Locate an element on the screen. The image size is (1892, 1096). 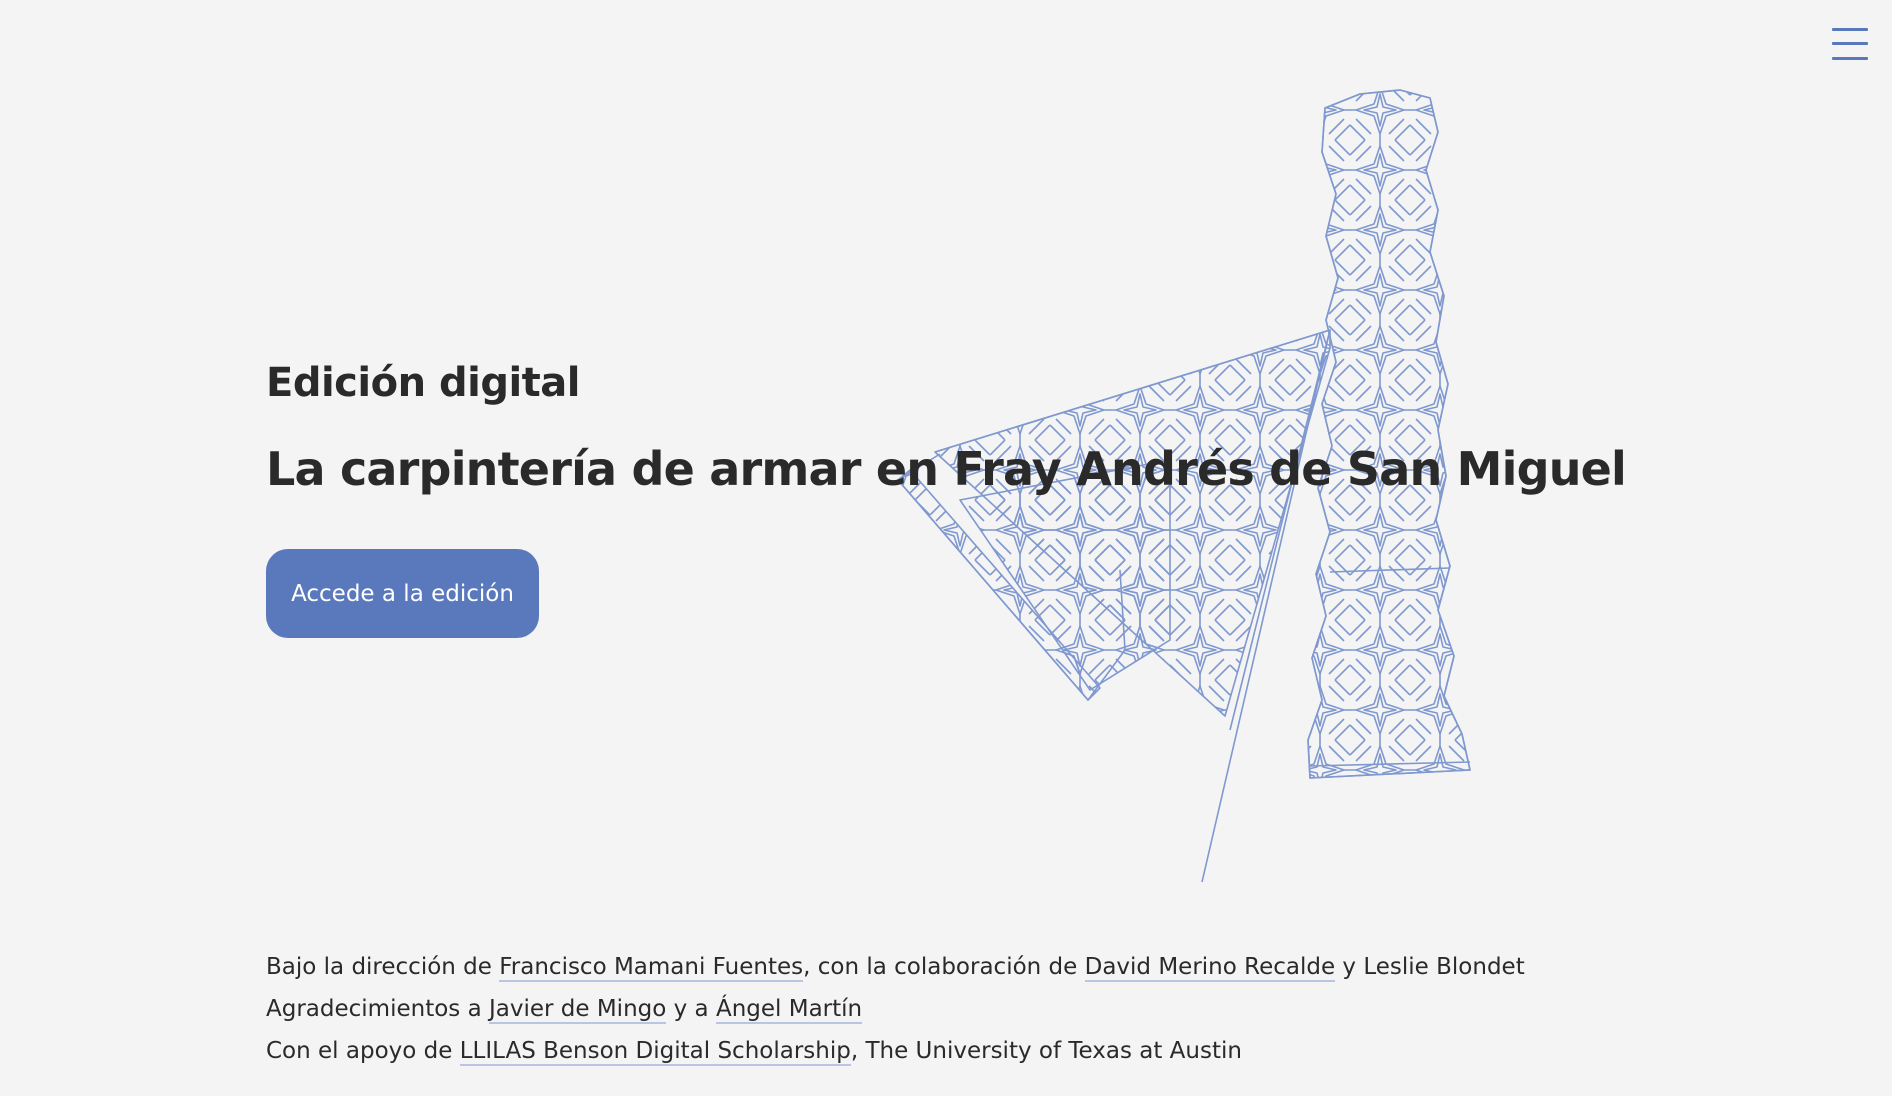
hero-eyebrow: Edición digital is located at coordinates (423, 383).